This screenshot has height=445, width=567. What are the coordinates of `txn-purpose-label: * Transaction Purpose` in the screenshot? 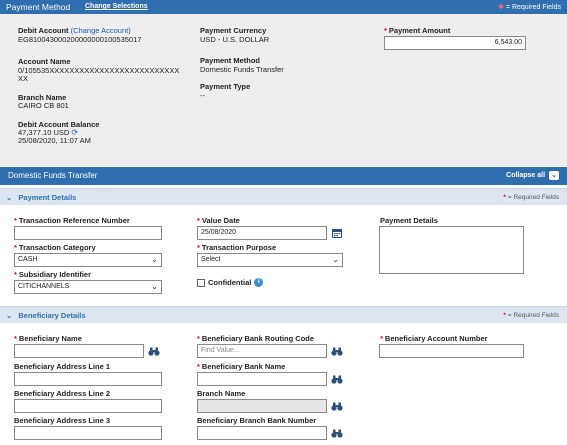 It's located at (237, 247).